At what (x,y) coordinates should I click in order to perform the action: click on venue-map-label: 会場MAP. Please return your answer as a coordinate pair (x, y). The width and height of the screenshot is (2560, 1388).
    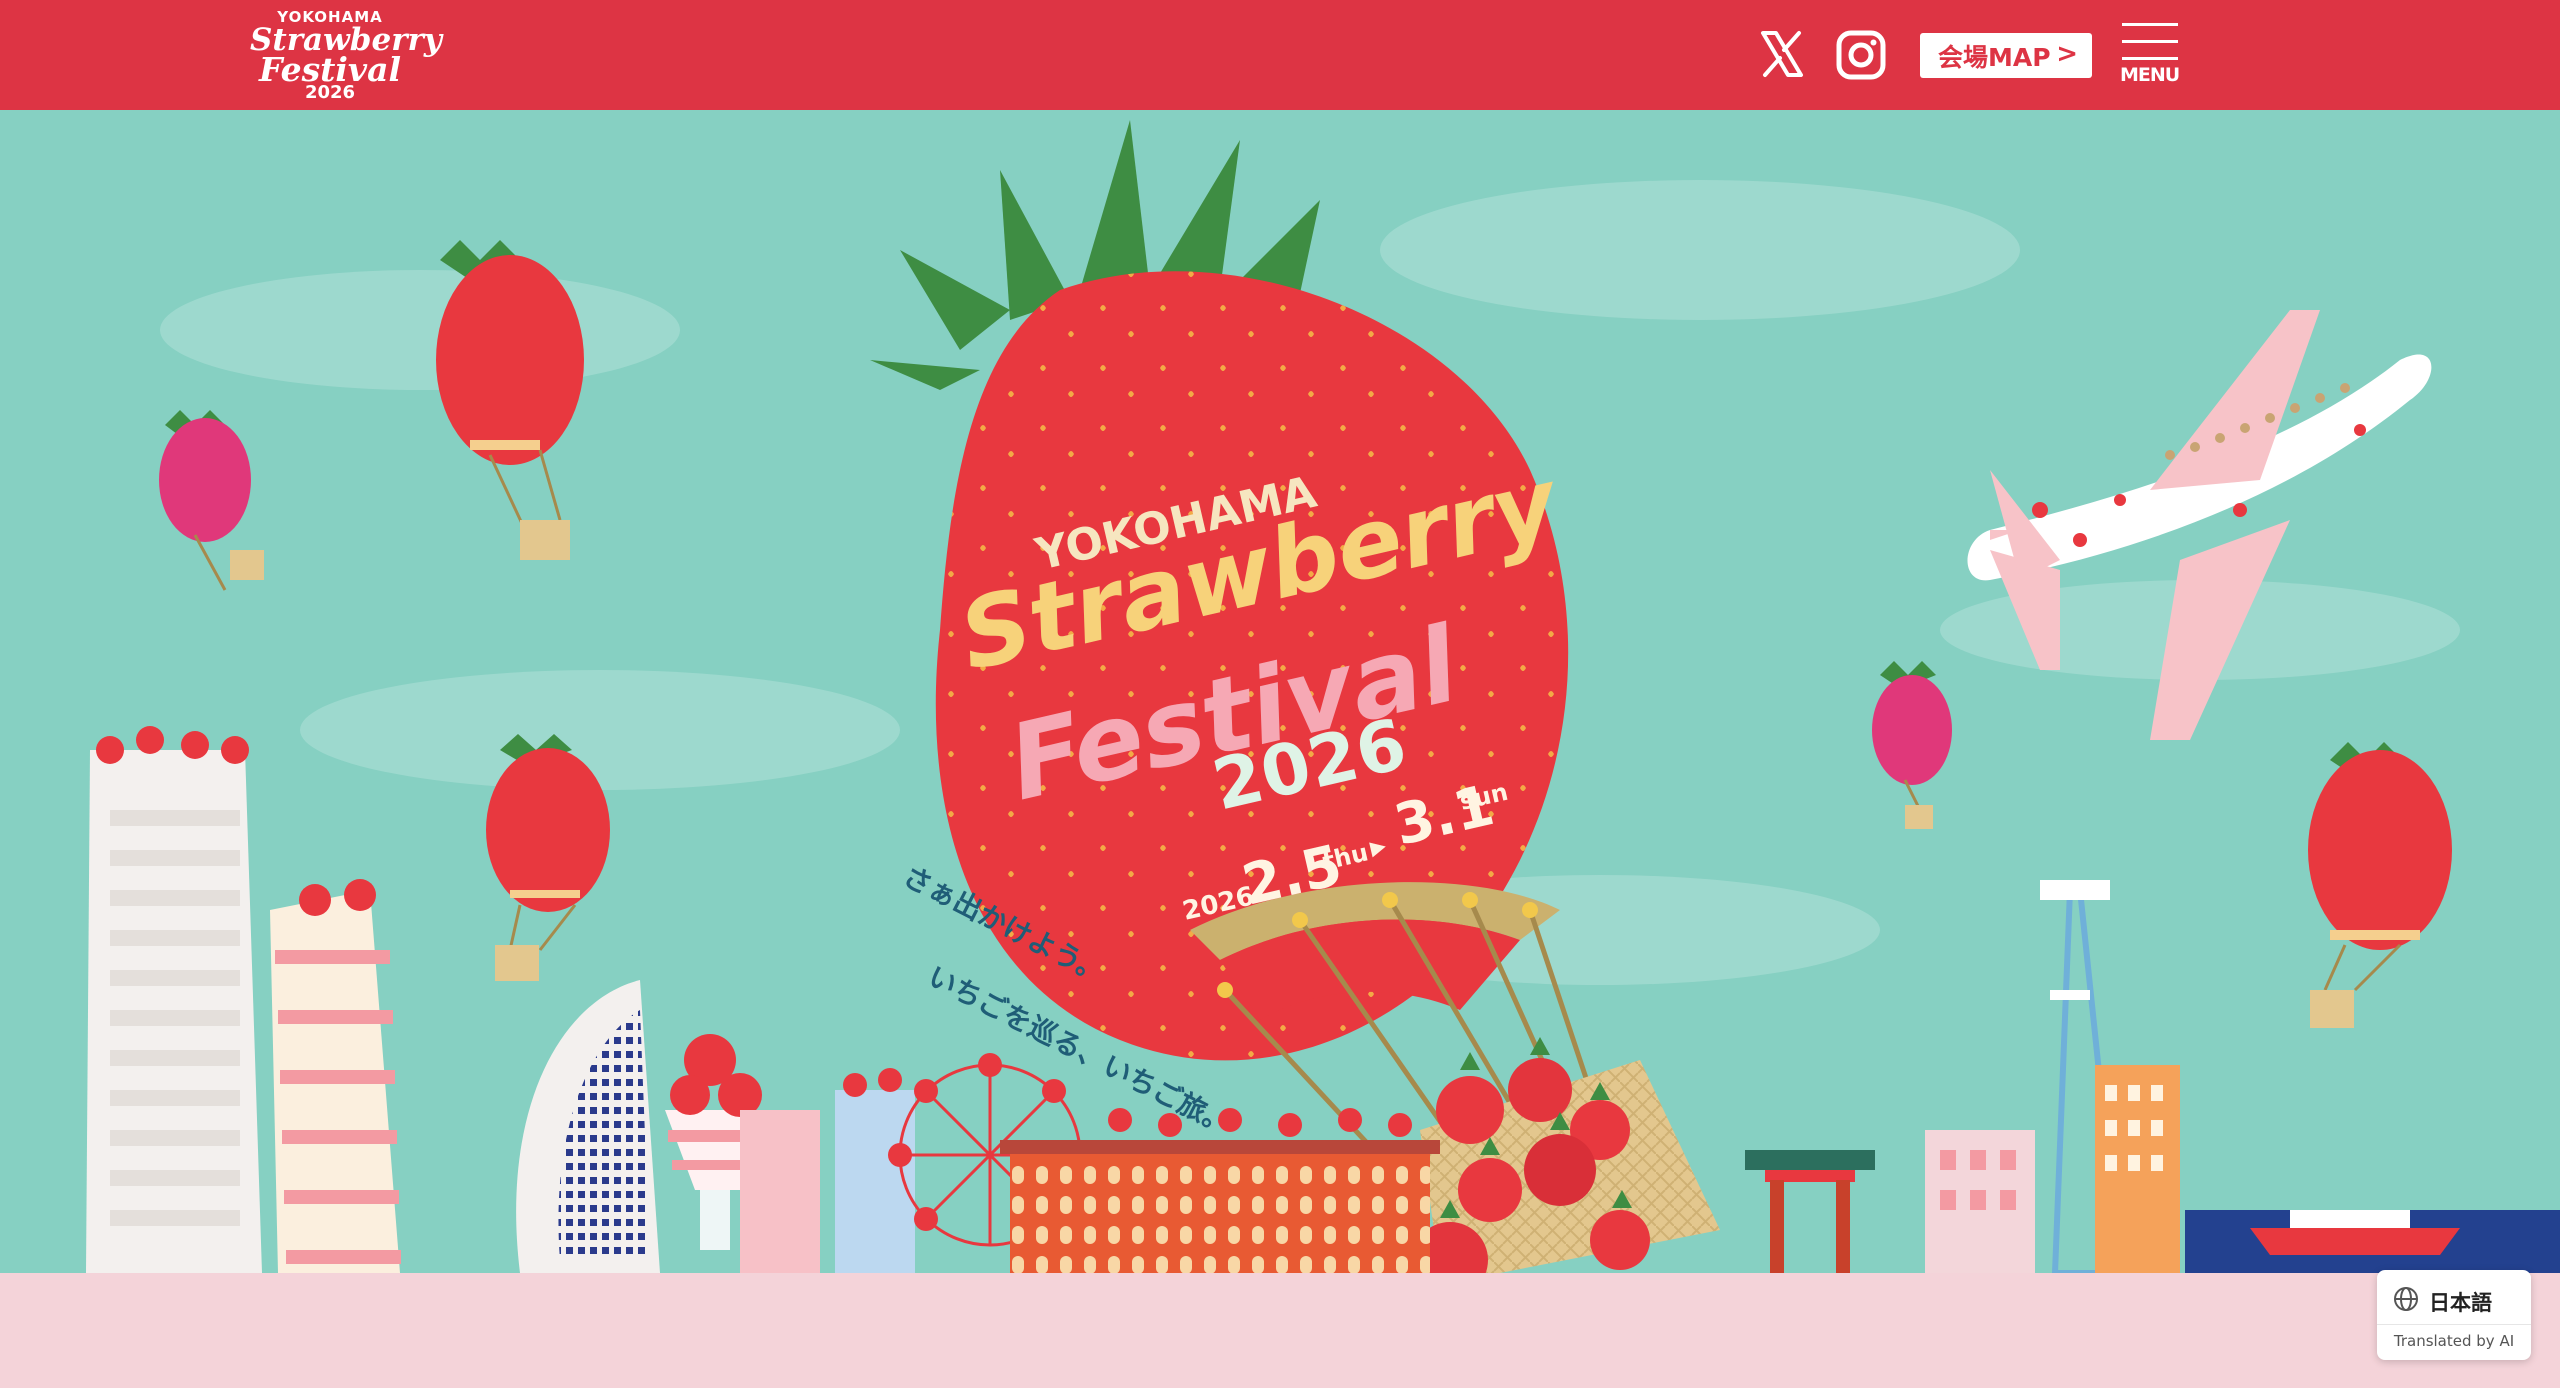
    Looking at the image, I should click on (1994, 57).